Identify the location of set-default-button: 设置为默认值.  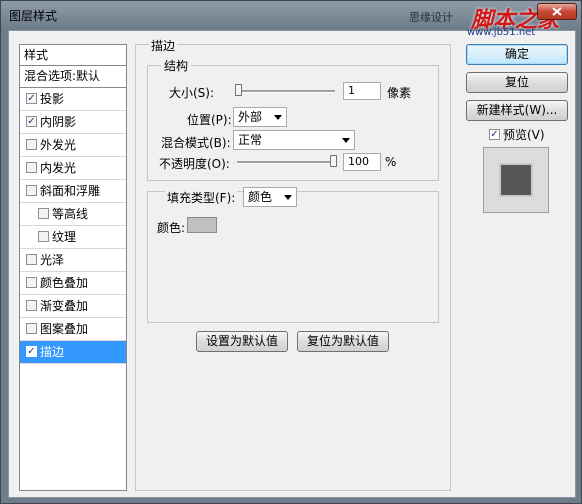
(242, 341).